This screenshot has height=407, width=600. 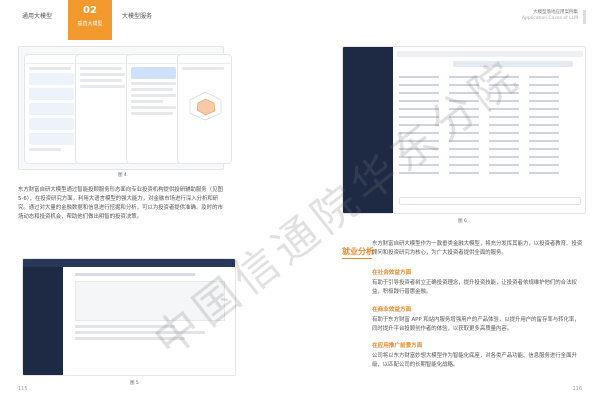 What do you see at coordinates (137, 15) in the screenshot?
I see `nav-item-model-service: 大模型服务` at bounding box center [137, 15].